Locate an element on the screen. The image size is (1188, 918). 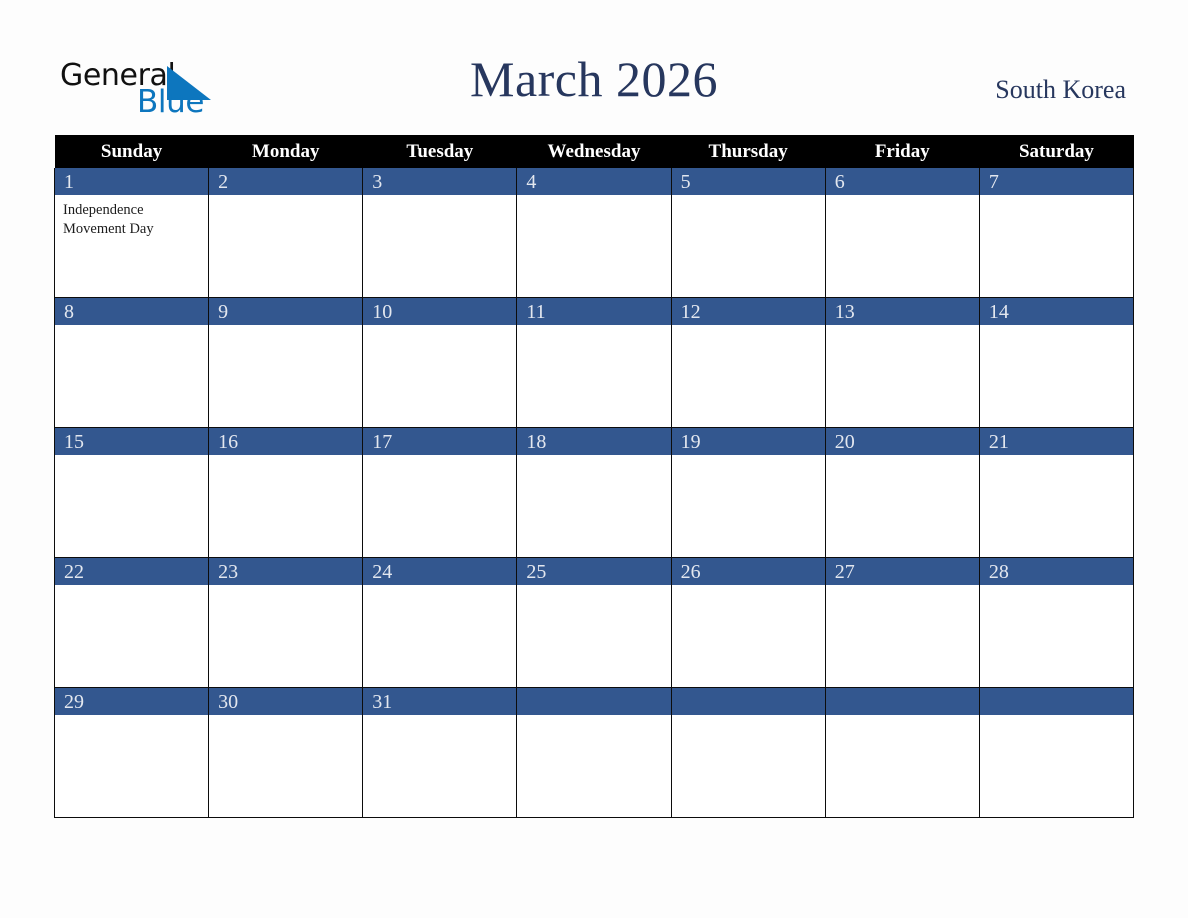
day-cell-content: 14 is located at coordinates (1056, 362).